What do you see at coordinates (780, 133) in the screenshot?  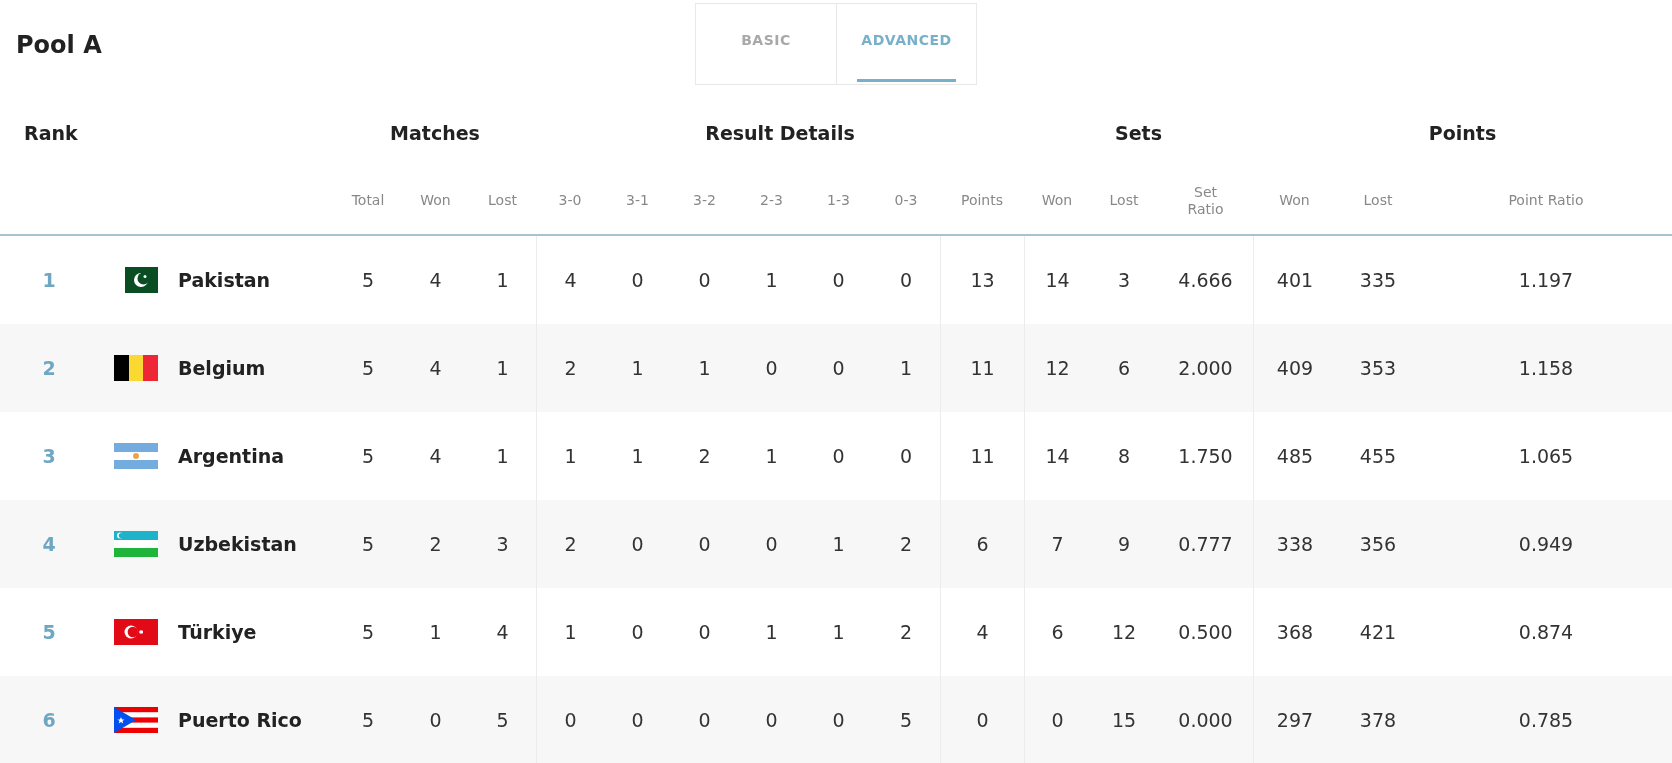 I see `column-group-header: Result Details` at bounding box center [780, 133].